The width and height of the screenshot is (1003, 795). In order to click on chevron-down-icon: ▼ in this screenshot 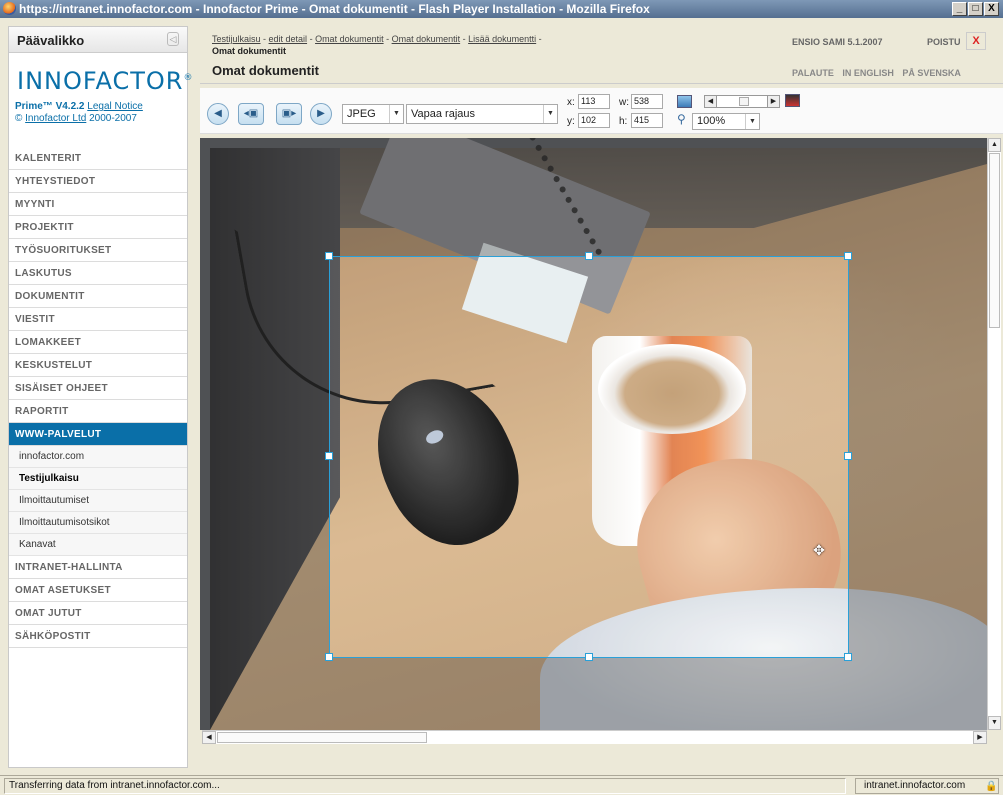, I will do `click(396, 114)`.